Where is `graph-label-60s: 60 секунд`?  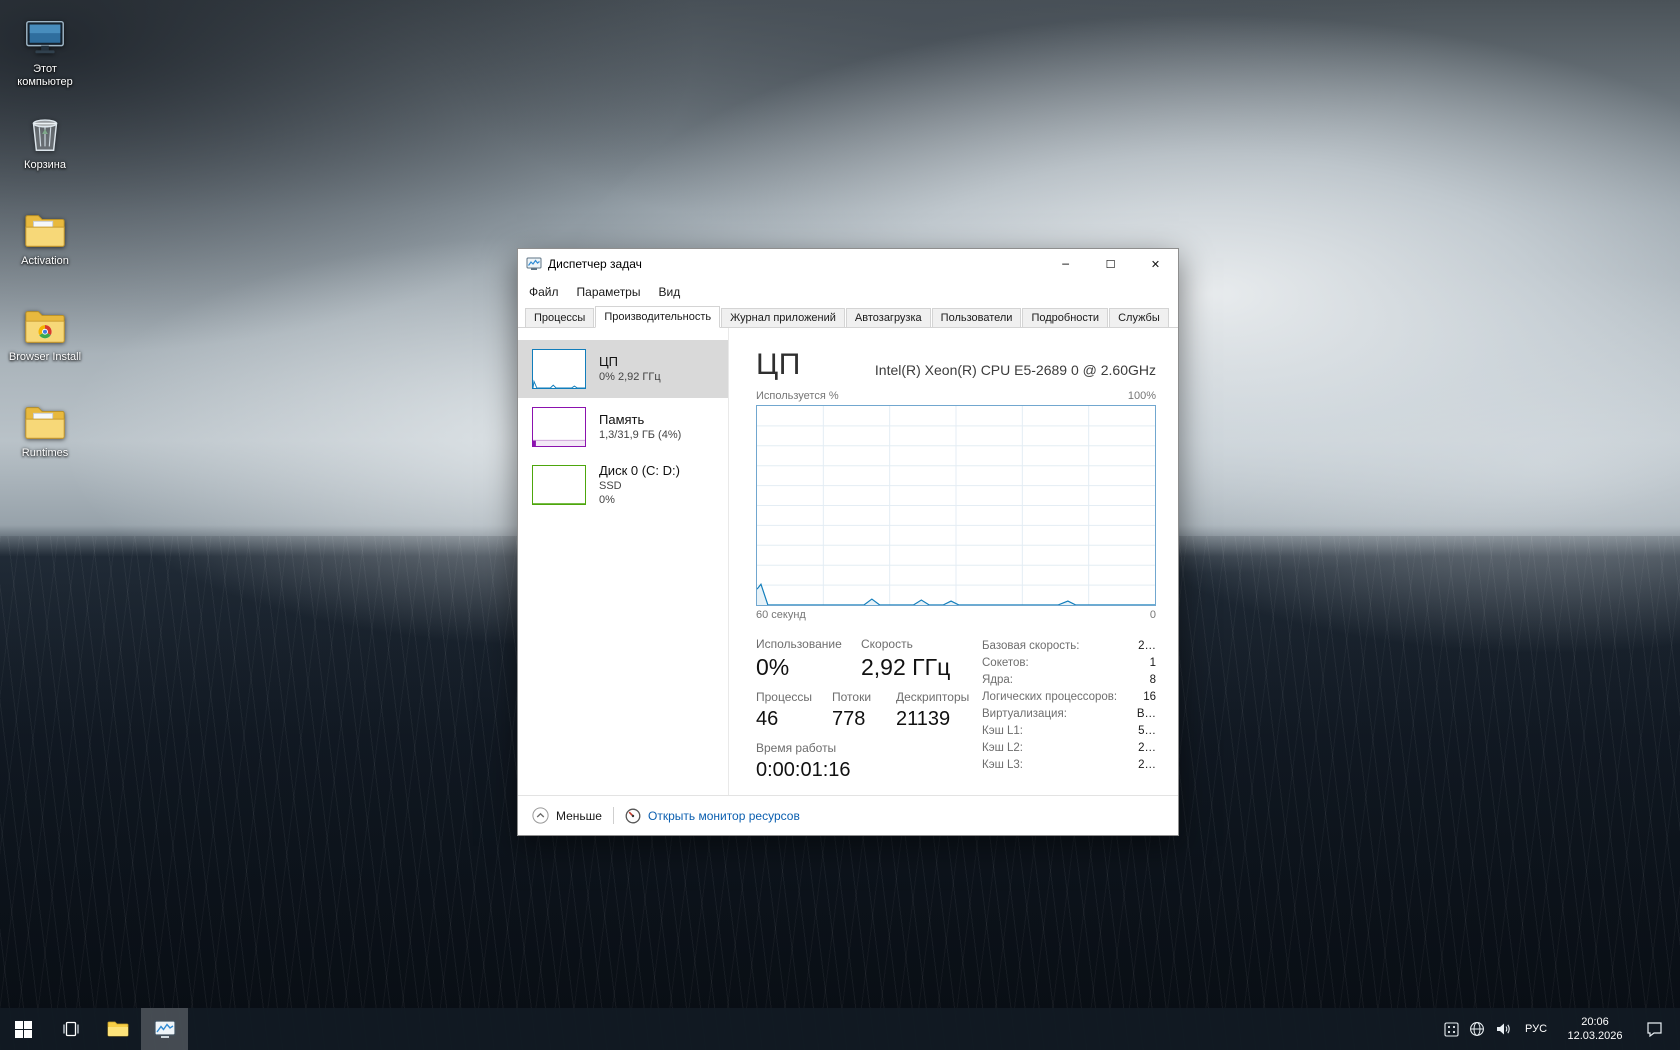
graph-label-60s: 60 секунд is located at coordinates (781, 615).